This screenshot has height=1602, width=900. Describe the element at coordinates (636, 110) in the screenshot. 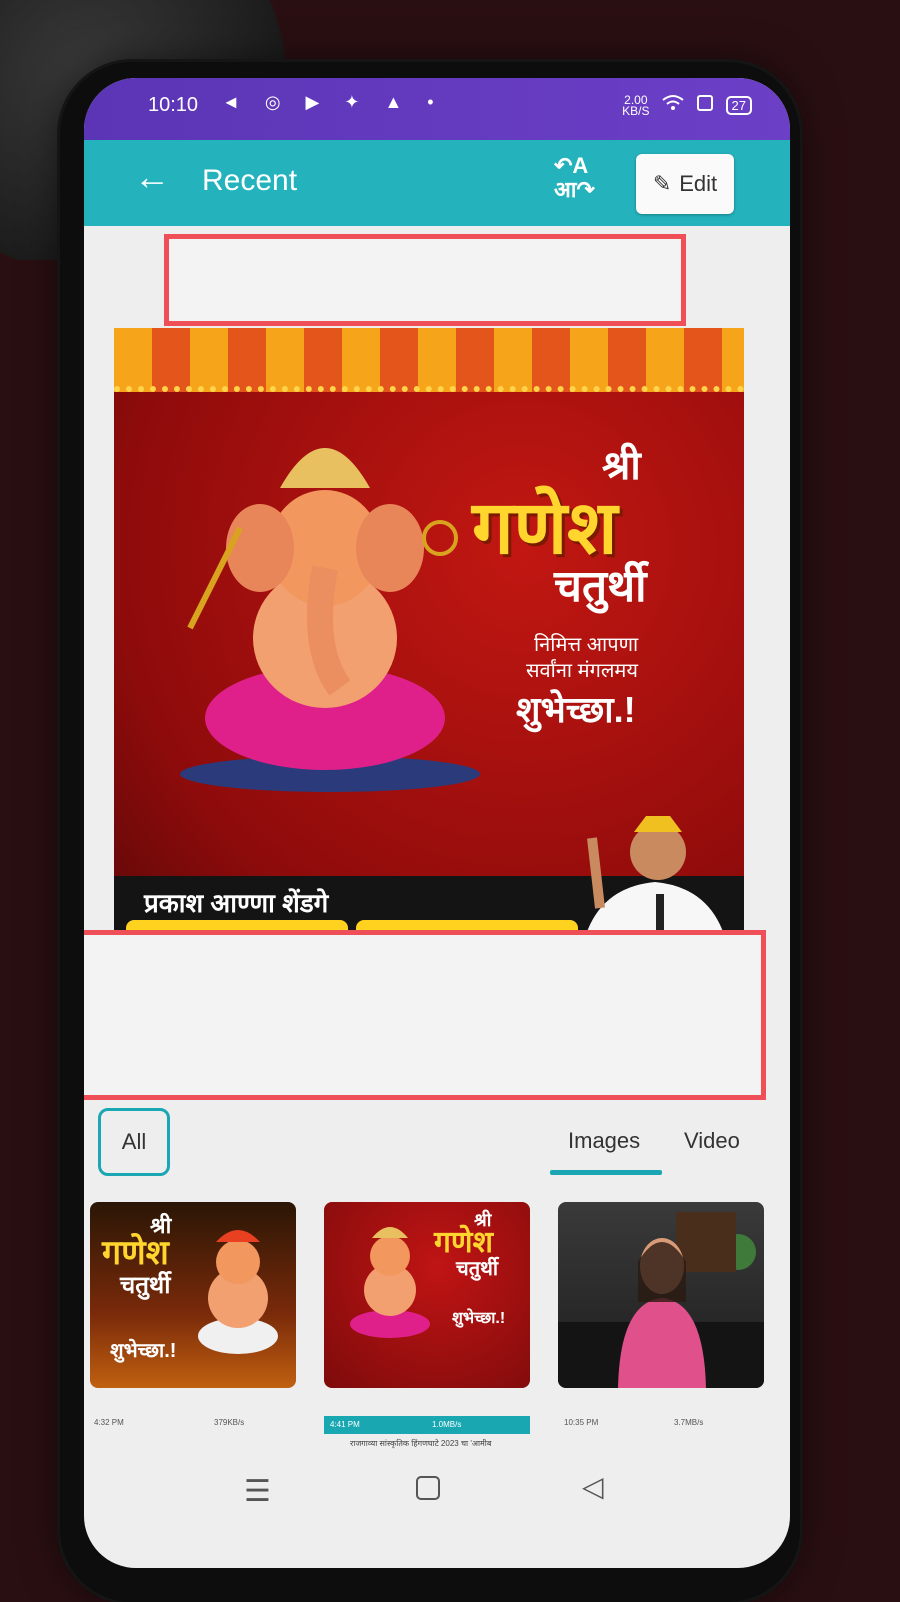

I see `speed-unit: KB/S` at that location.